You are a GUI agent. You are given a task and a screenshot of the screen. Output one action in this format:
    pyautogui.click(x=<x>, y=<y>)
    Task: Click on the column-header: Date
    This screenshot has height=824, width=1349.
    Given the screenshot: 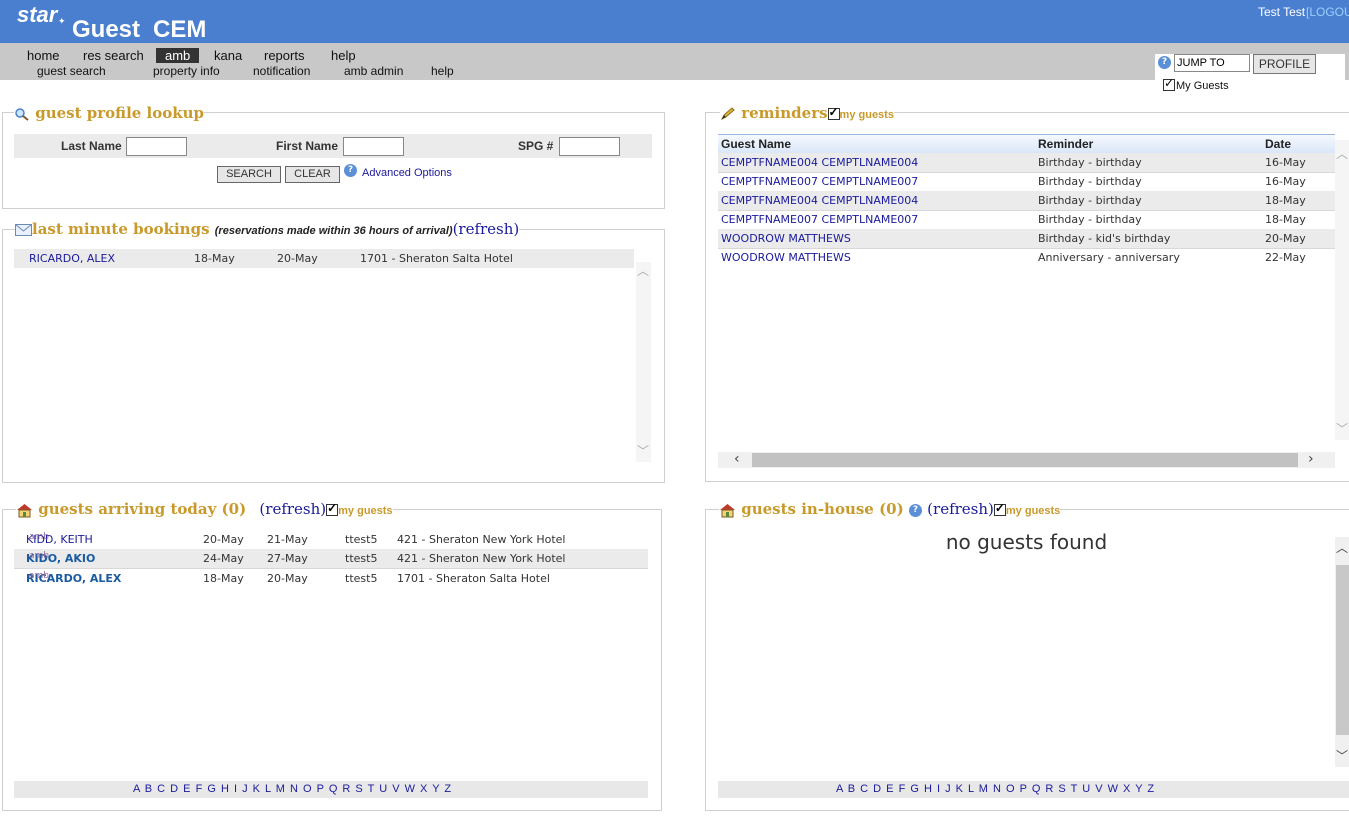 What is the action you would take?
    pyautogui.click(x=1278, y=144)
    